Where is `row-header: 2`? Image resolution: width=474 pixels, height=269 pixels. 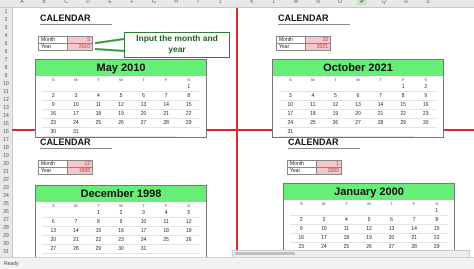 row-header: 2 is located at coordinates (6, 20).